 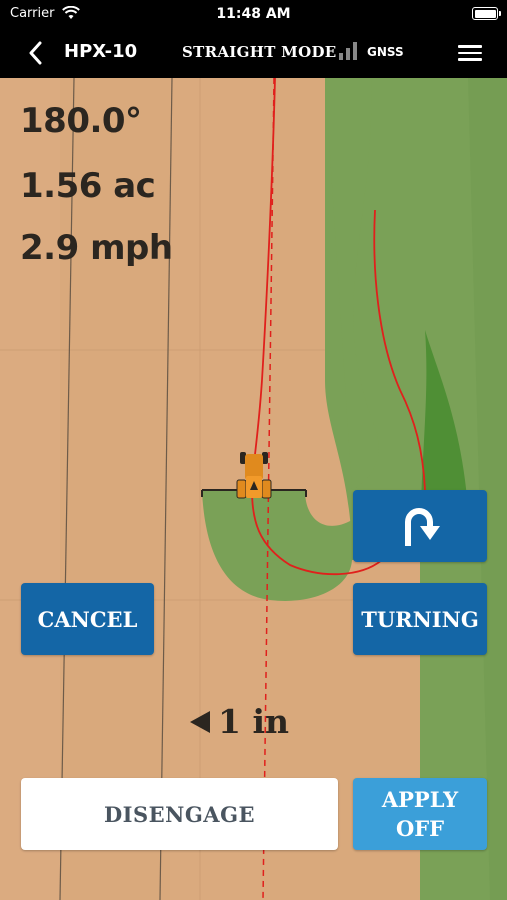 I want to click on gnss-label: GNSS, so click(x=385, y=52).